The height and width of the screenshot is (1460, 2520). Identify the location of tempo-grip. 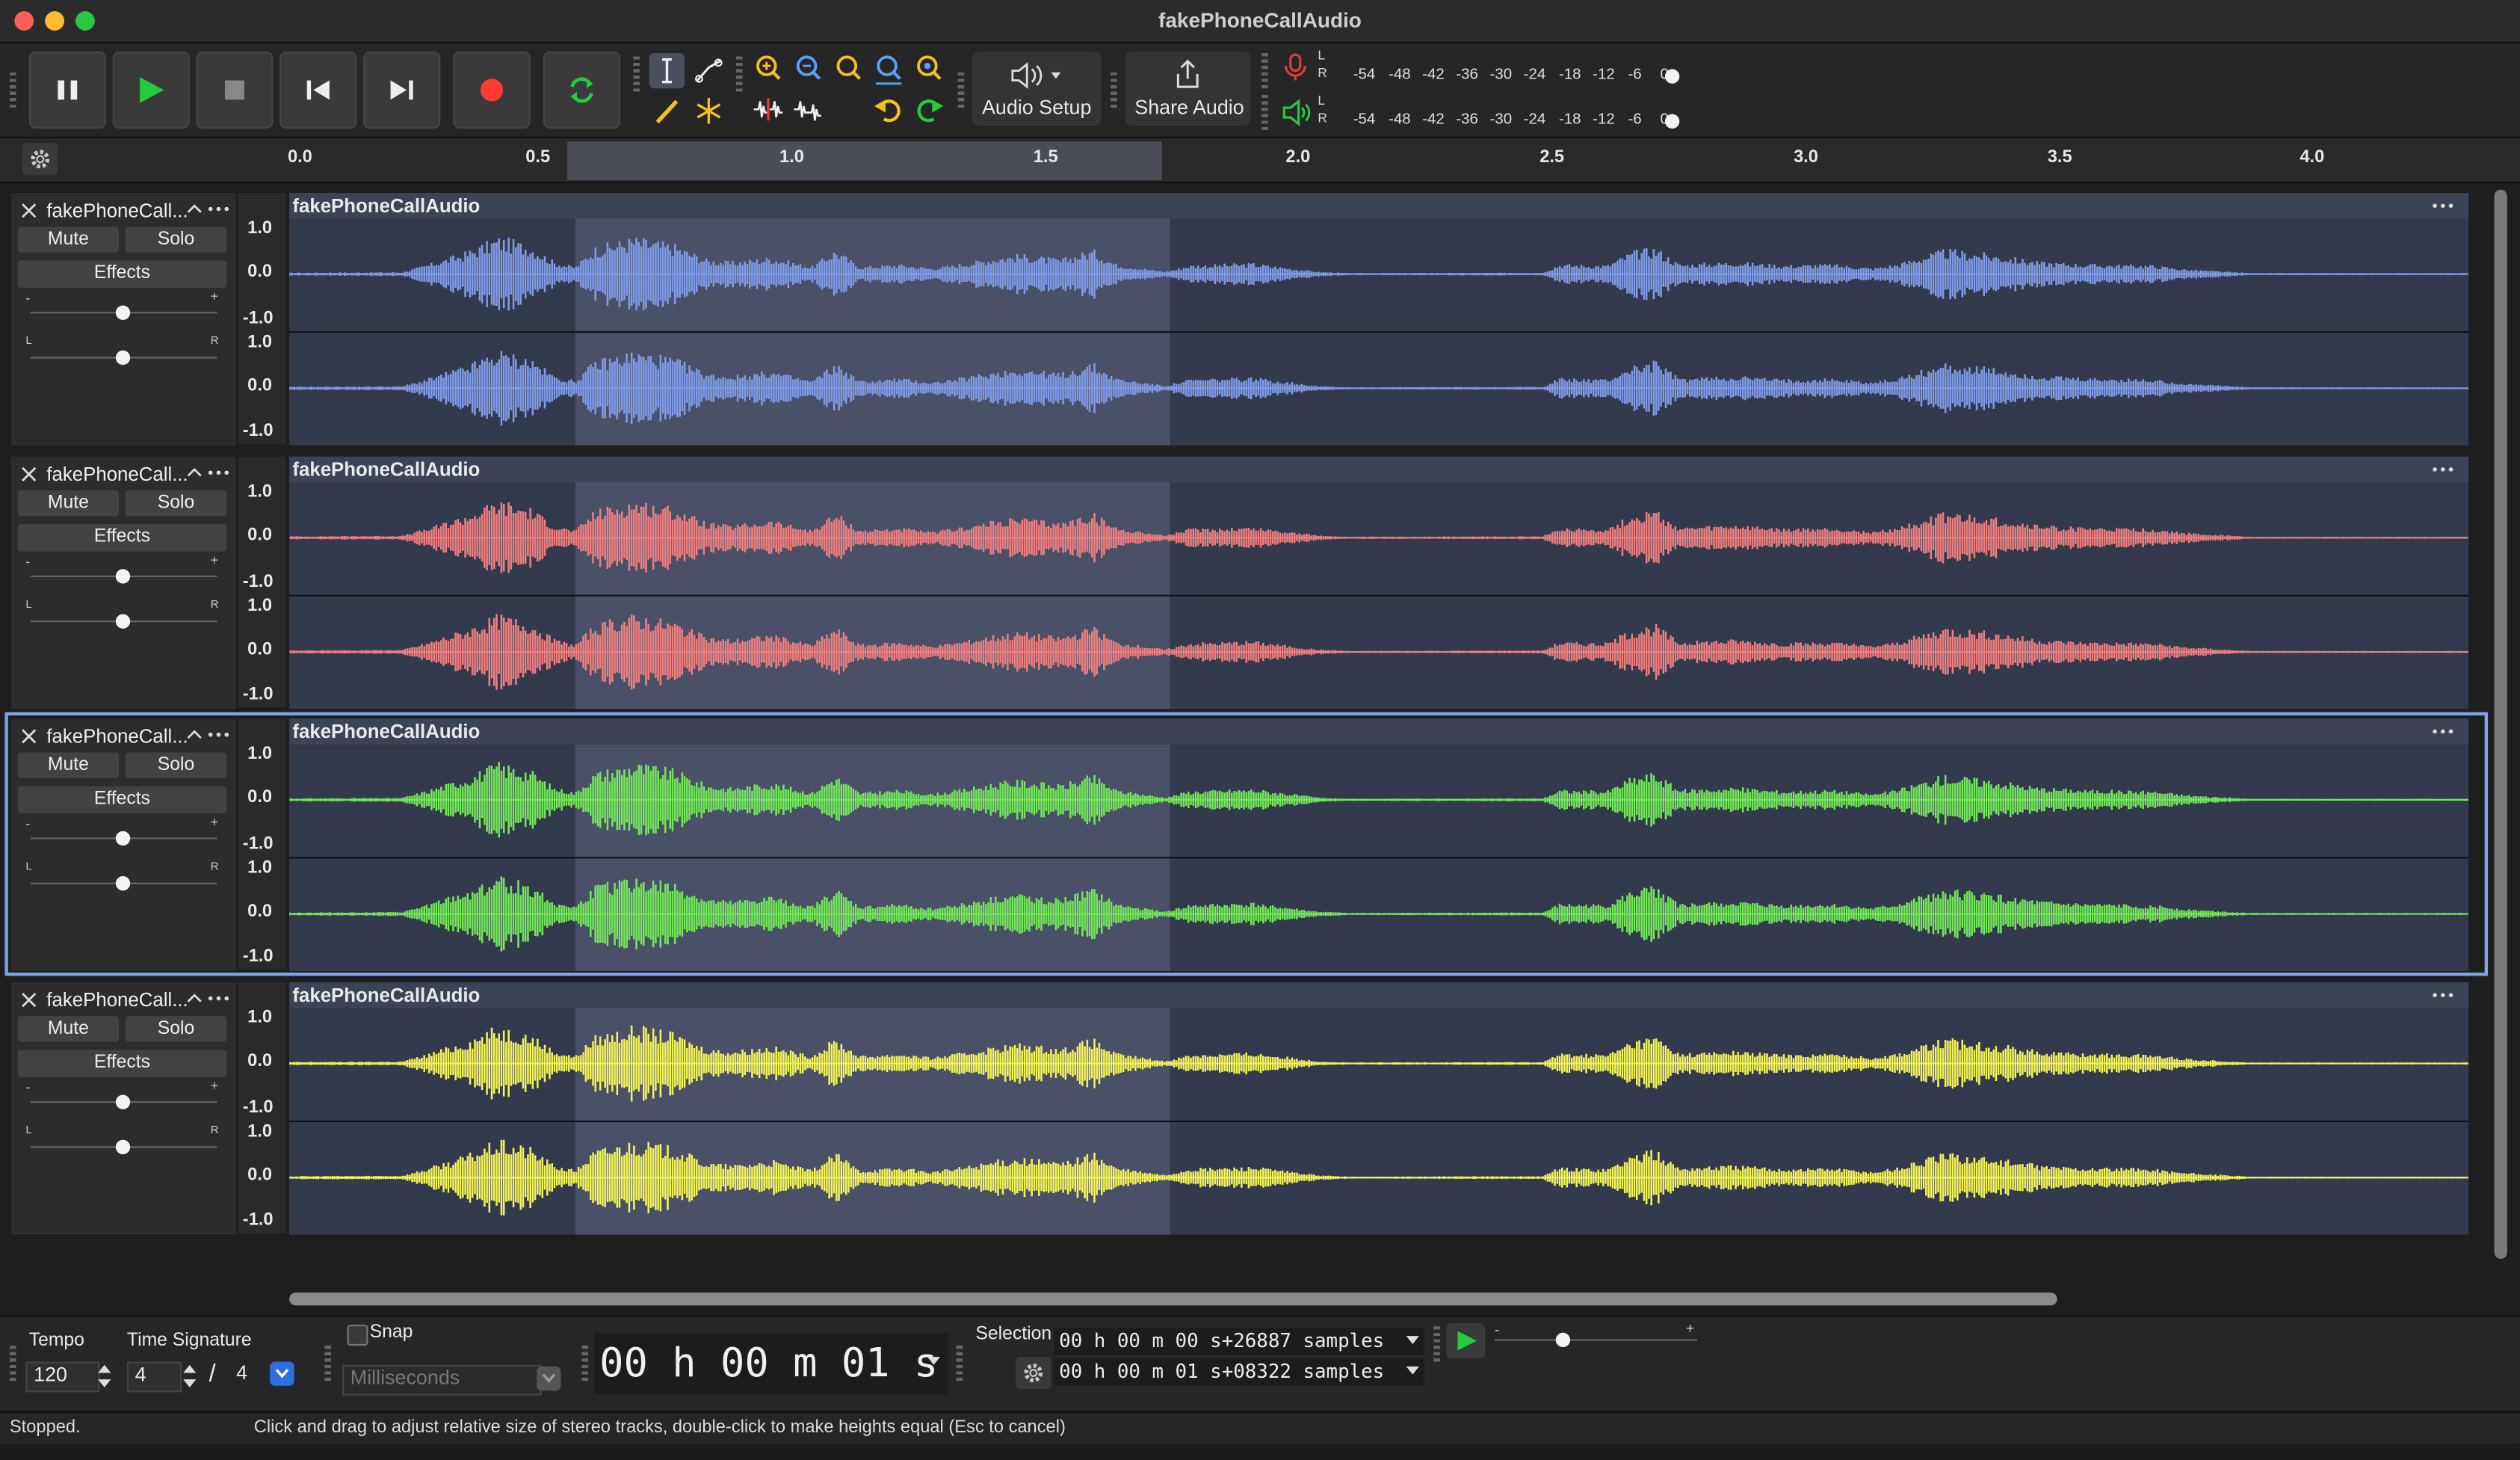
(12, 1364).